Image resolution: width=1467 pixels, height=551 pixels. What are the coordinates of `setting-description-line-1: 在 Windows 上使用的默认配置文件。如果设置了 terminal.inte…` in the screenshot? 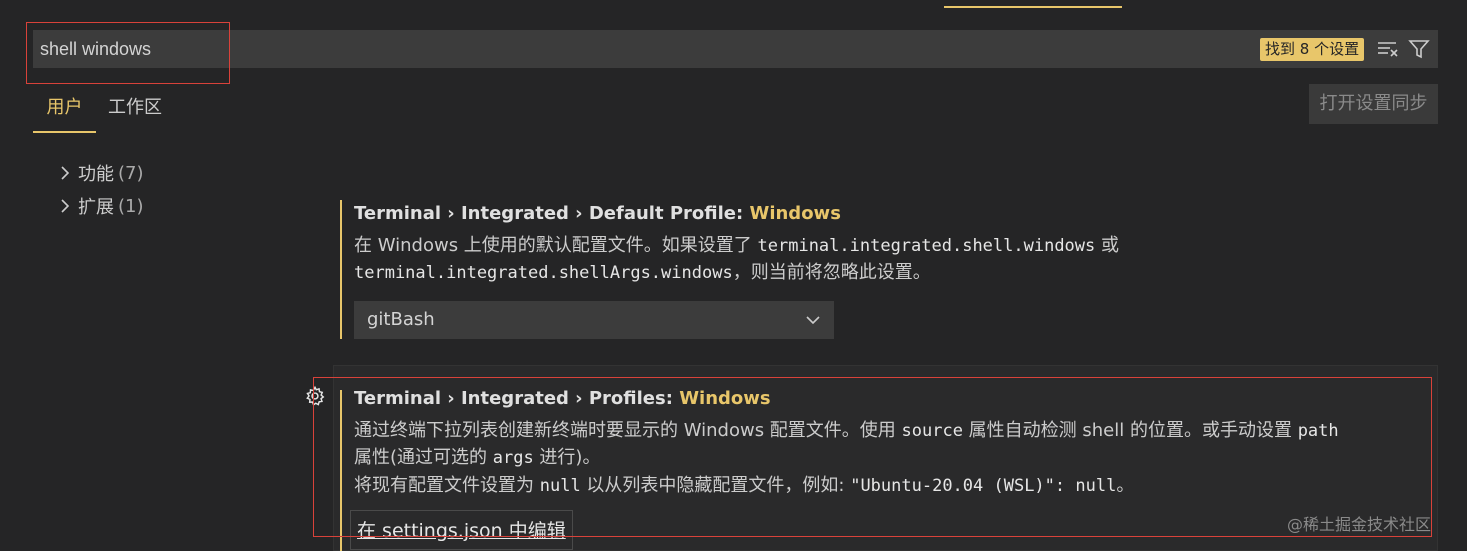 It's located at (736, 246).